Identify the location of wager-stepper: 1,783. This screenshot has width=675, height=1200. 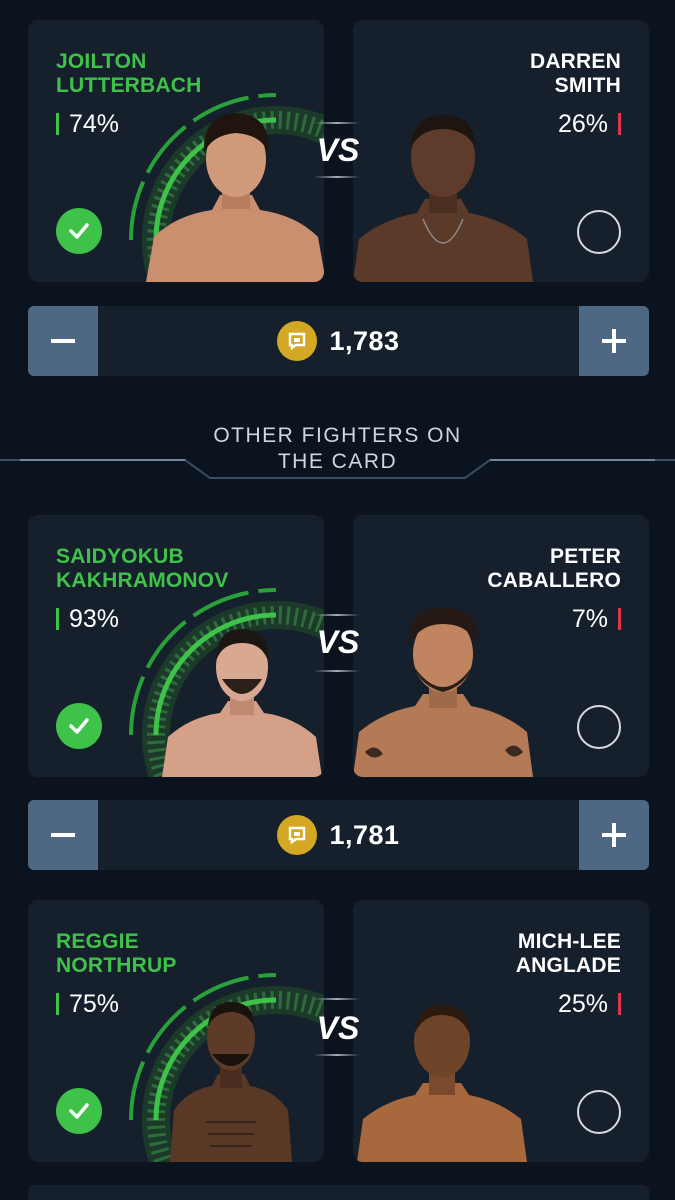
(338, 341).